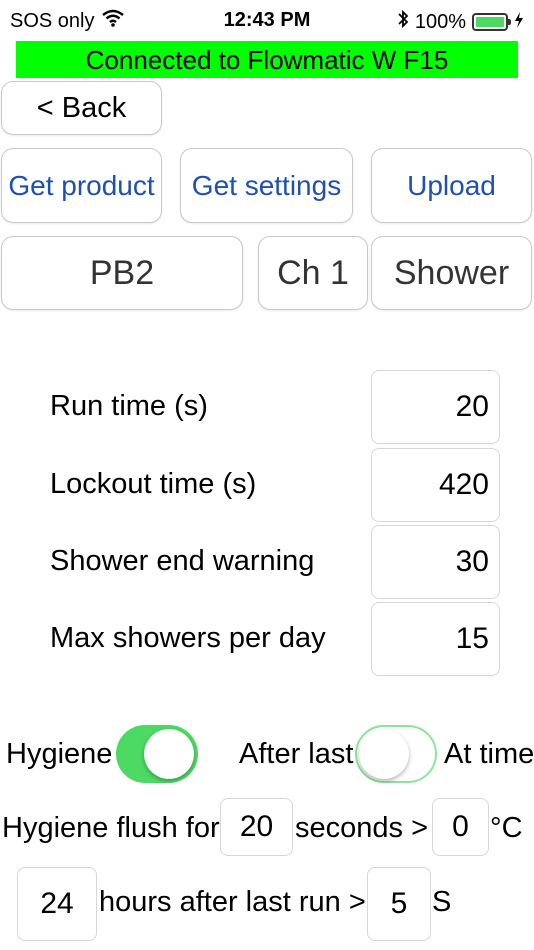 Image resolution: width=534 pixels, height=950 pixels. I want to click on shower-end-warning-label: Shower end warning, so click(182, 561).